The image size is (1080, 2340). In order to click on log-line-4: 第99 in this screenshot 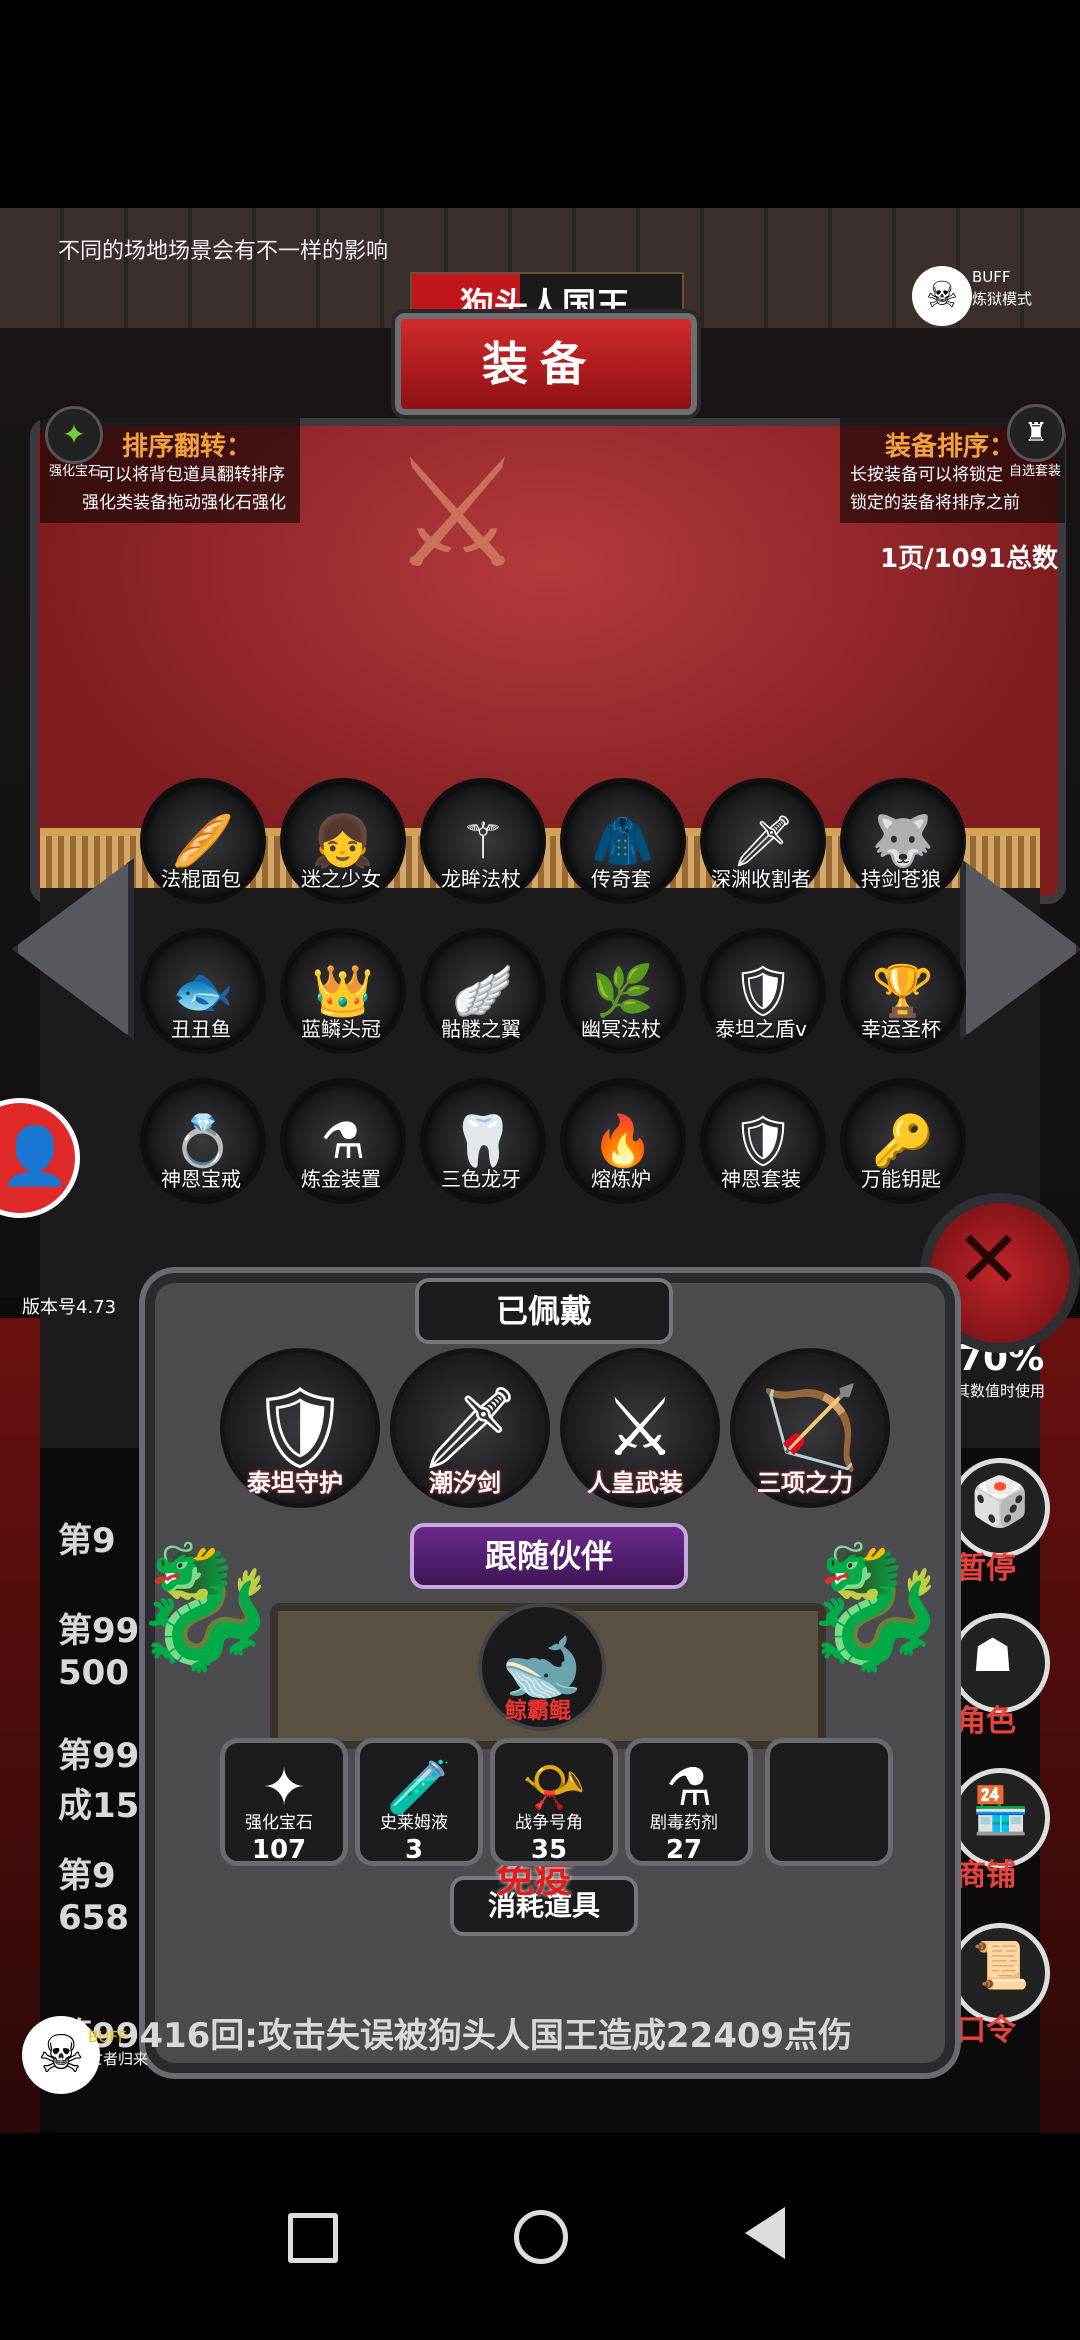, I will do `click(99, 1756)`.